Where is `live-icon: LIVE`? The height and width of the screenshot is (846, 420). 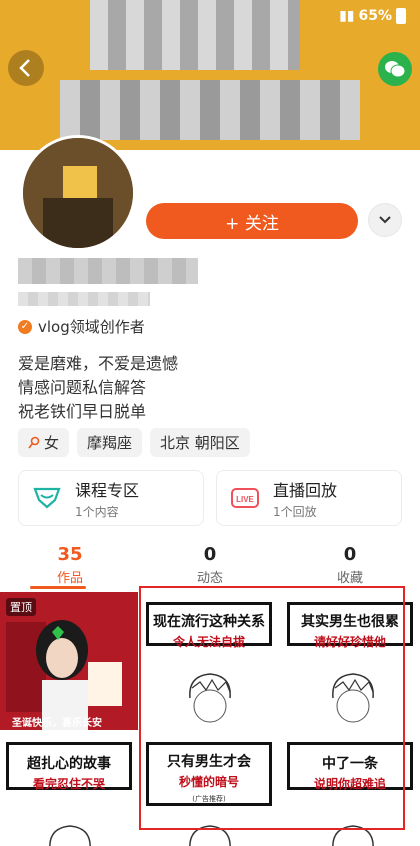
live-icon: LIVE is located at coordinates (245, 498).